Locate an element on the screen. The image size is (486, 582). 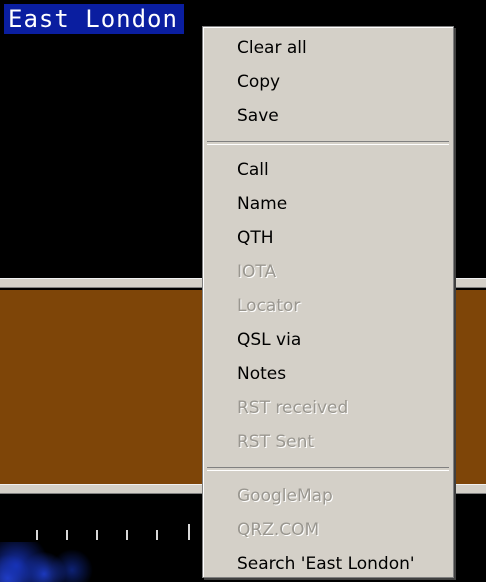
waterfall-signal is located at coordinates (100, 562).